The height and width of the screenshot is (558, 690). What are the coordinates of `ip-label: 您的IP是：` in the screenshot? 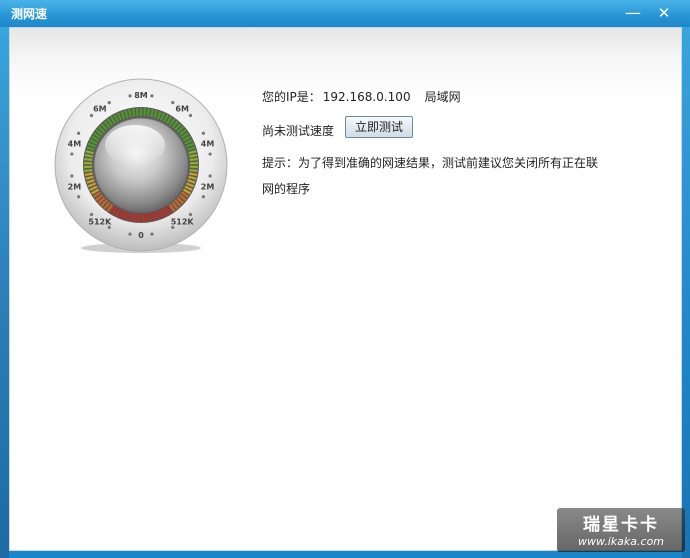 It's located at (291, 97).